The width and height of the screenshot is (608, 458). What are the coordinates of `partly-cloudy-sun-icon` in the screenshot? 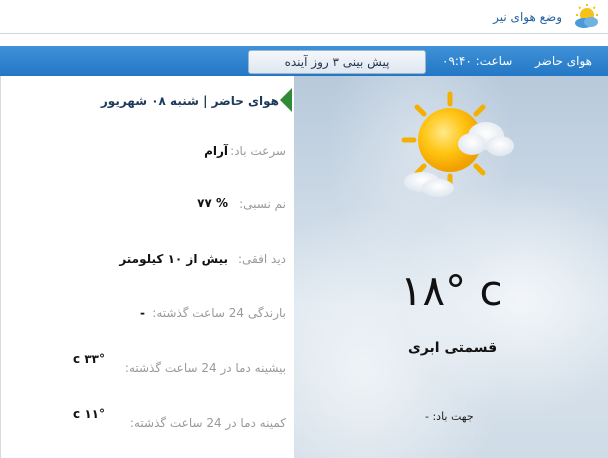 It's located at (457, 144).